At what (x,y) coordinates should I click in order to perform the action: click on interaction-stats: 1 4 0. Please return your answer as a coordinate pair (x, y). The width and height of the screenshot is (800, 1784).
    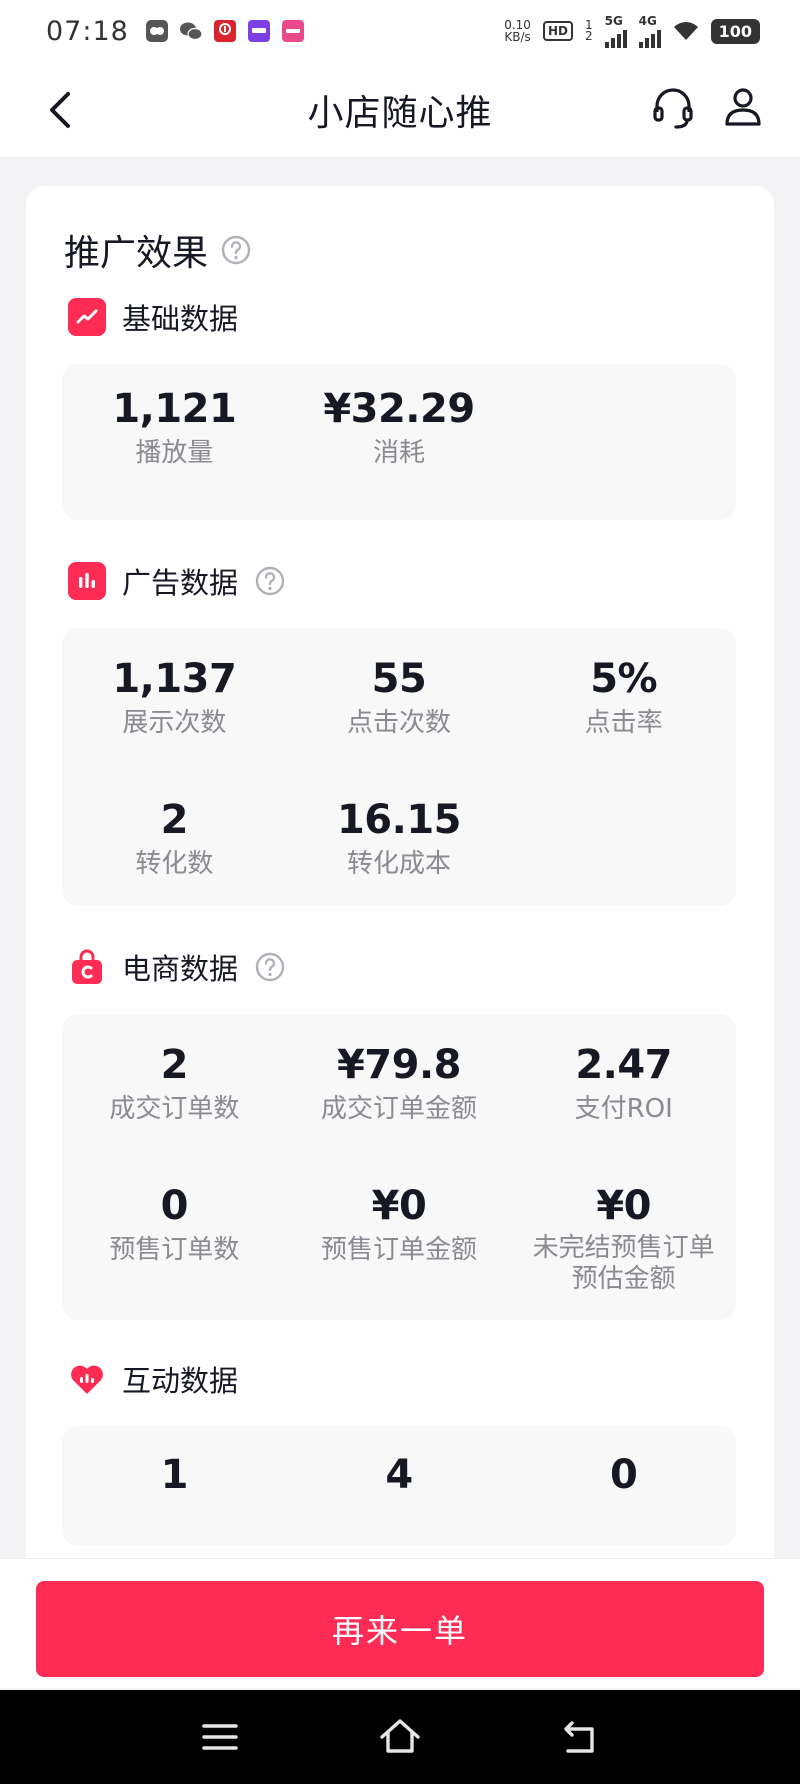
    Looking at the image, I should click on (399, 1486).